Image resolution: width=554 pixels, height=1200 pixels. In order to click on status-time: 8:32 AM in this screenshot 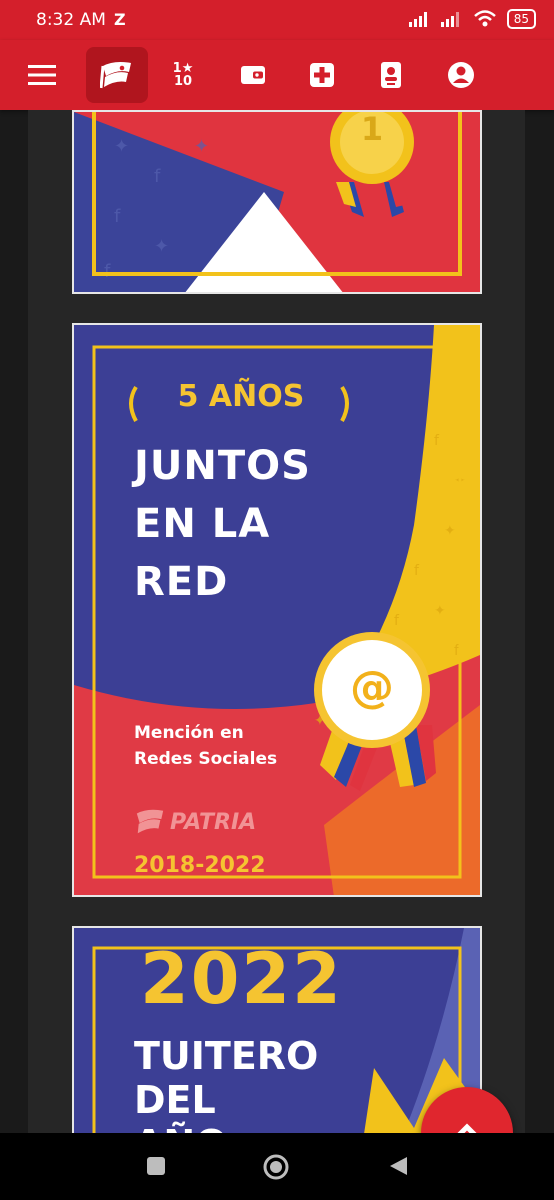, I will do `click(71, 20)`.